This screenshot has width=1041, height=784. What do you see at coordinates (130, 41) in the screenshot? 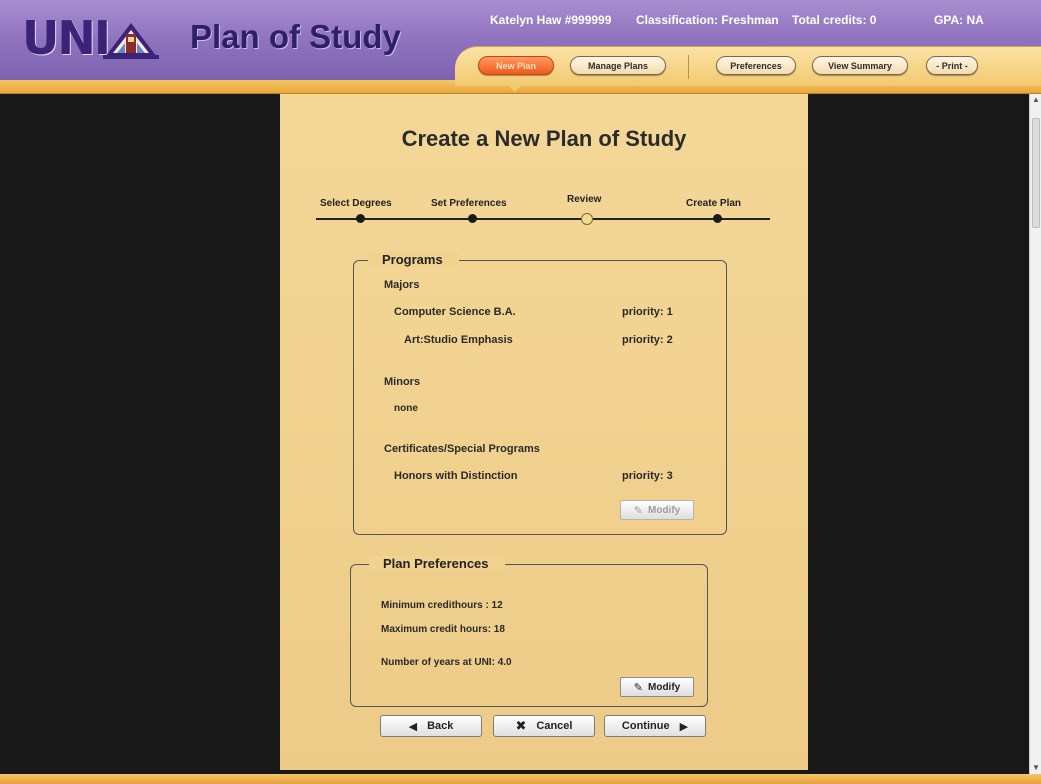
I see `campanile-icon` at bounding box center [130, 41].